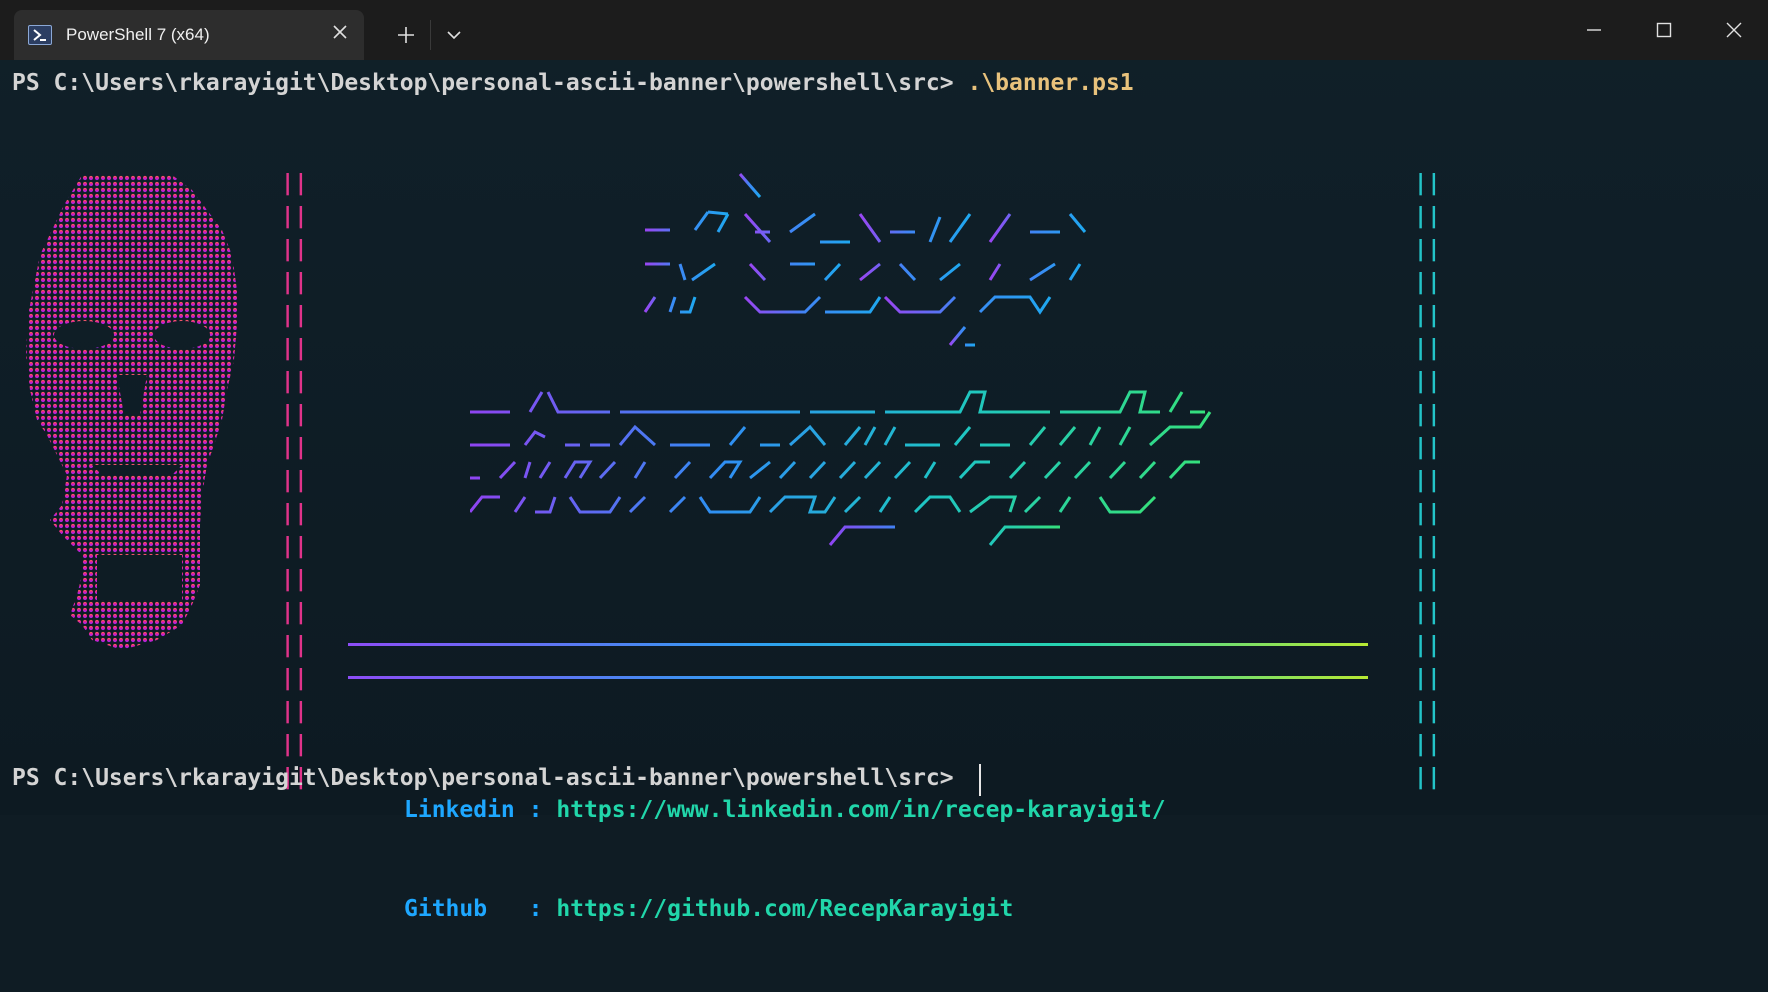  I want to click on title-bar: PowerShell 7 (x64), so click(884, 30).